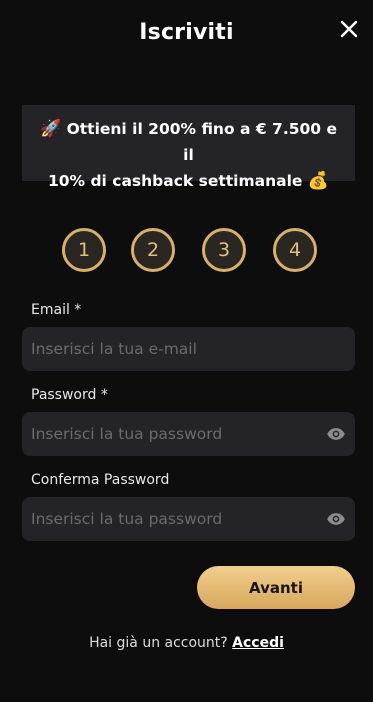  What do you see at coordinates (186, 251) in the screenshot?
I see `step-indicator: 1 2 3 4` at bounding box center [186, 251].